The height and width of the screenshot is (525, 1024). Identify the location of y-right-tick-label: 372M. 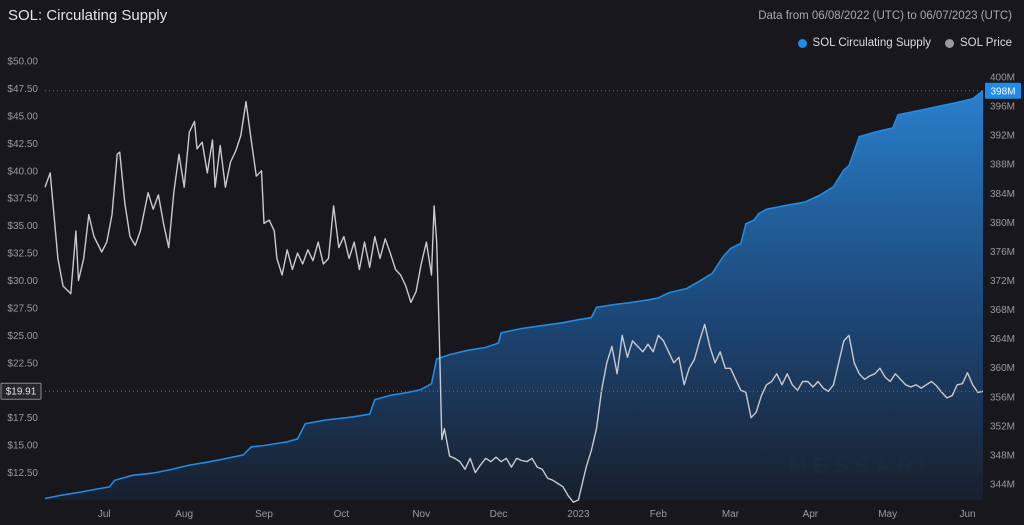
(1002, 281).